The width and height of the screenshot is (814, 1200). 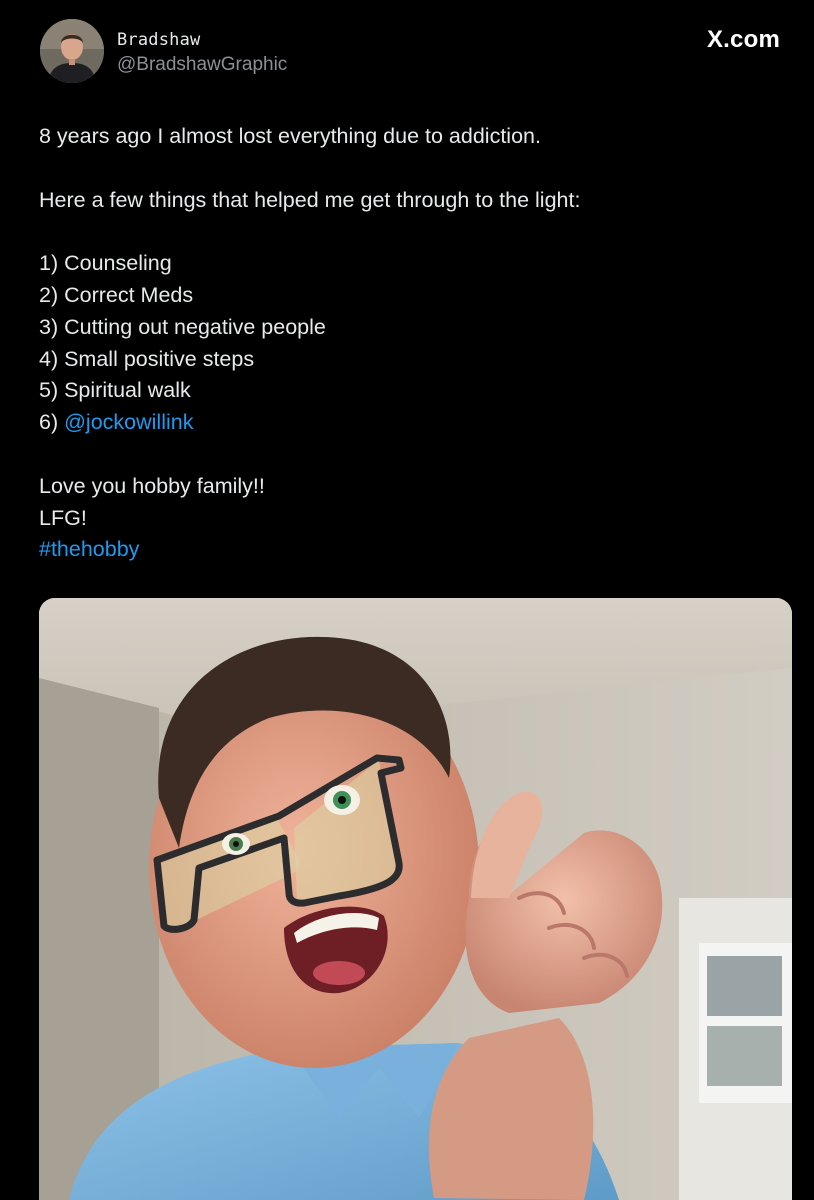 What do you see at coordinates (743, 39) in the screenshot?
I see `brand-label: X.com` at bounding box center [743, 39].